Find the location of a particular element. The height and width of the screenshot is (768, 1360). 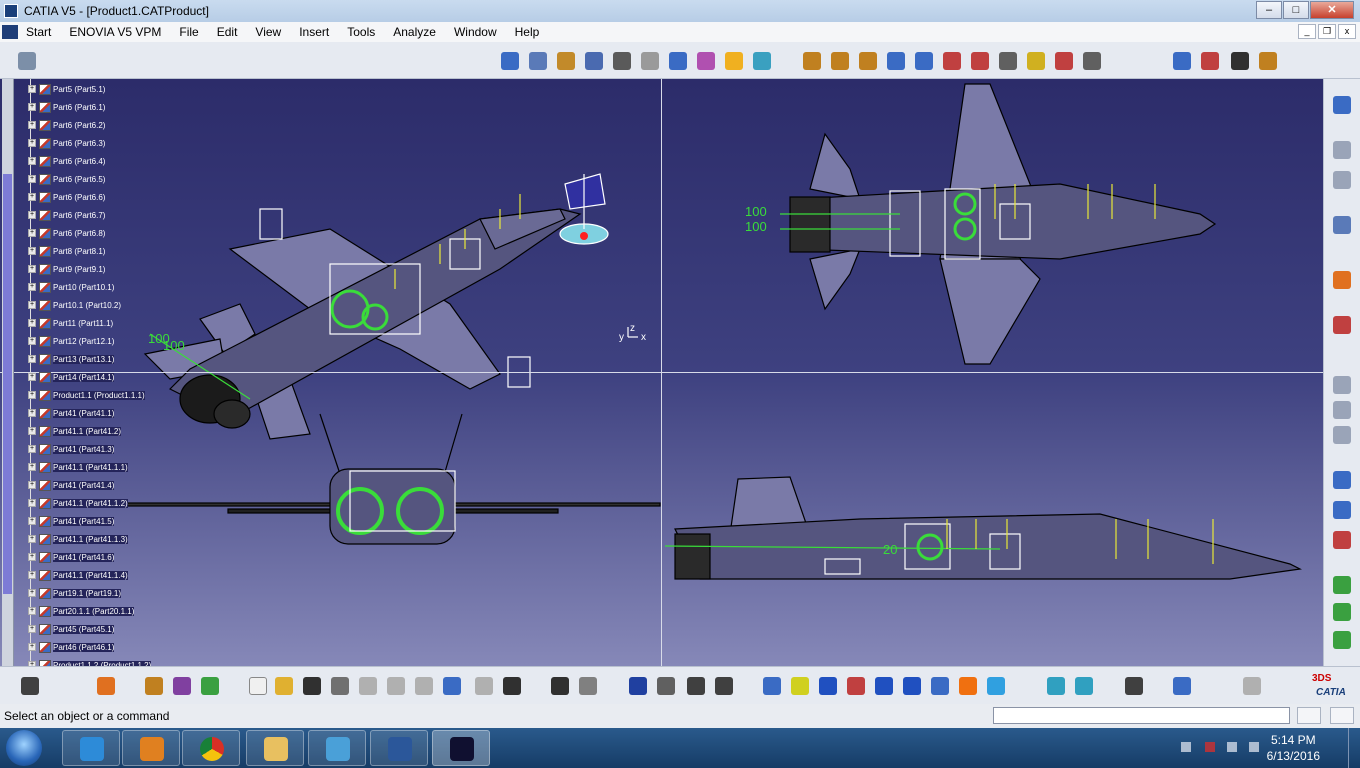

tree-scroll-thumb is located at coordinates (7, 384).